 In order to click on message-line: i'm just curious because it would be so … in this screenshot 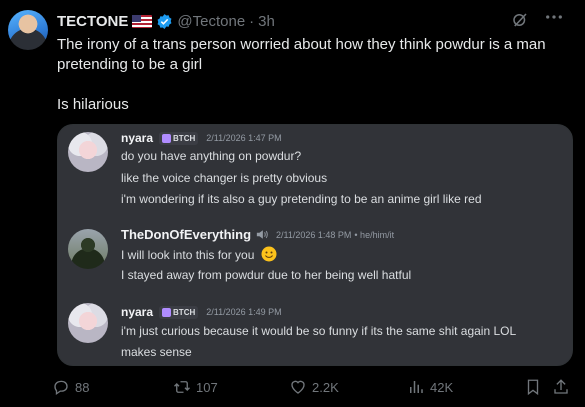, I will do `click(319, 331)`.